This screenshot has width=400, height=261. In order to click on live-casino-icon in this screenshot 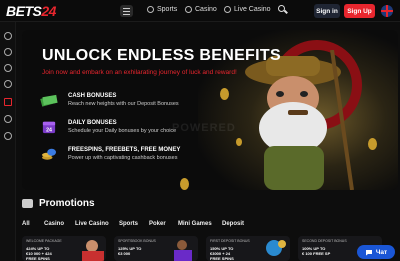, I will do `click(227, 9)`.